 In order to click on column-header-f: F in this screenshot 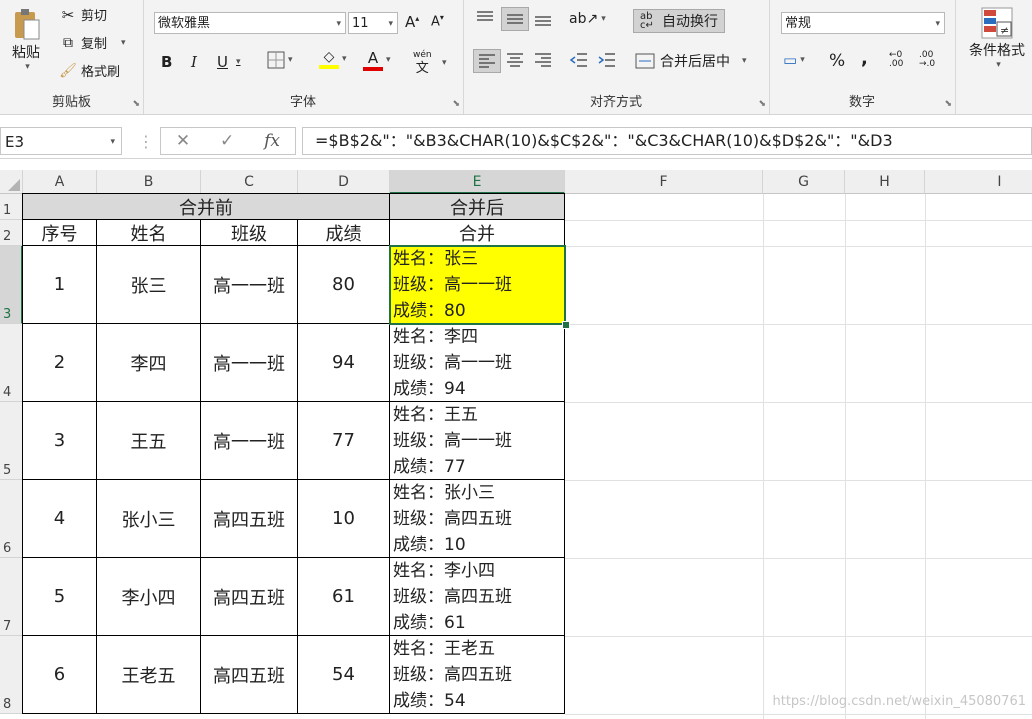, I will do `click(664, 182)`.